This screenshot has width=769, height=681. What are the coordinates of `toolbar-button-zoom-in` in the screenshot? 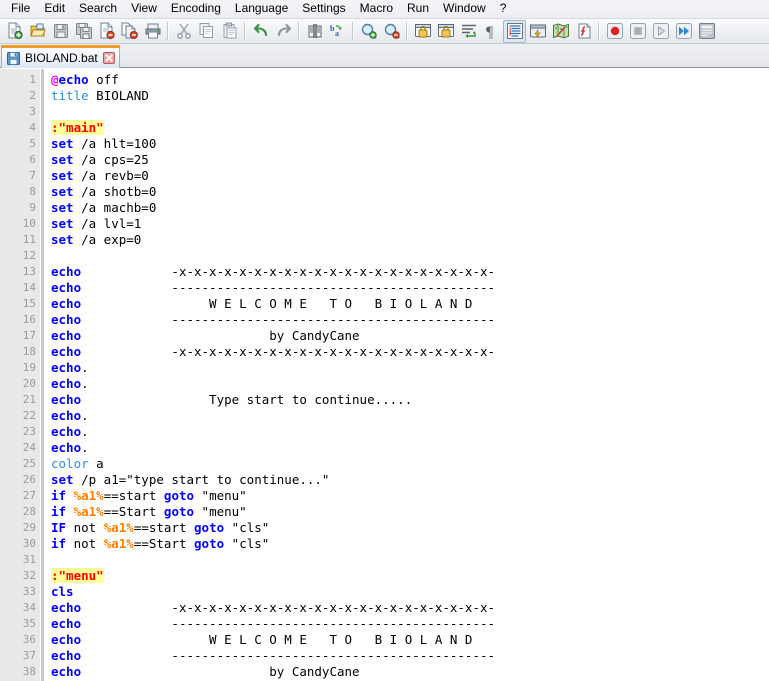 It's located at (368, 31).